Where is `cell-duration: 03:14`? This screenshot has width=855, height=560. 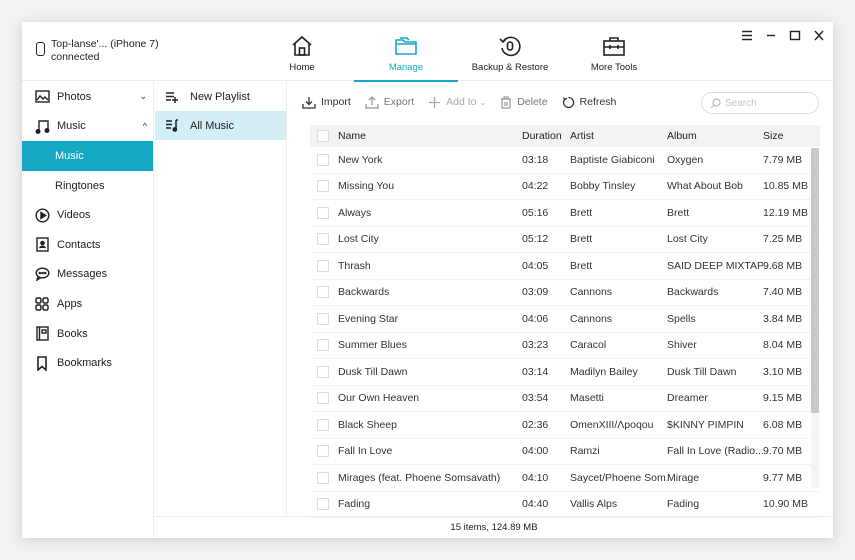 cell-duration: 03:14 is located at coordinates (535, 371).